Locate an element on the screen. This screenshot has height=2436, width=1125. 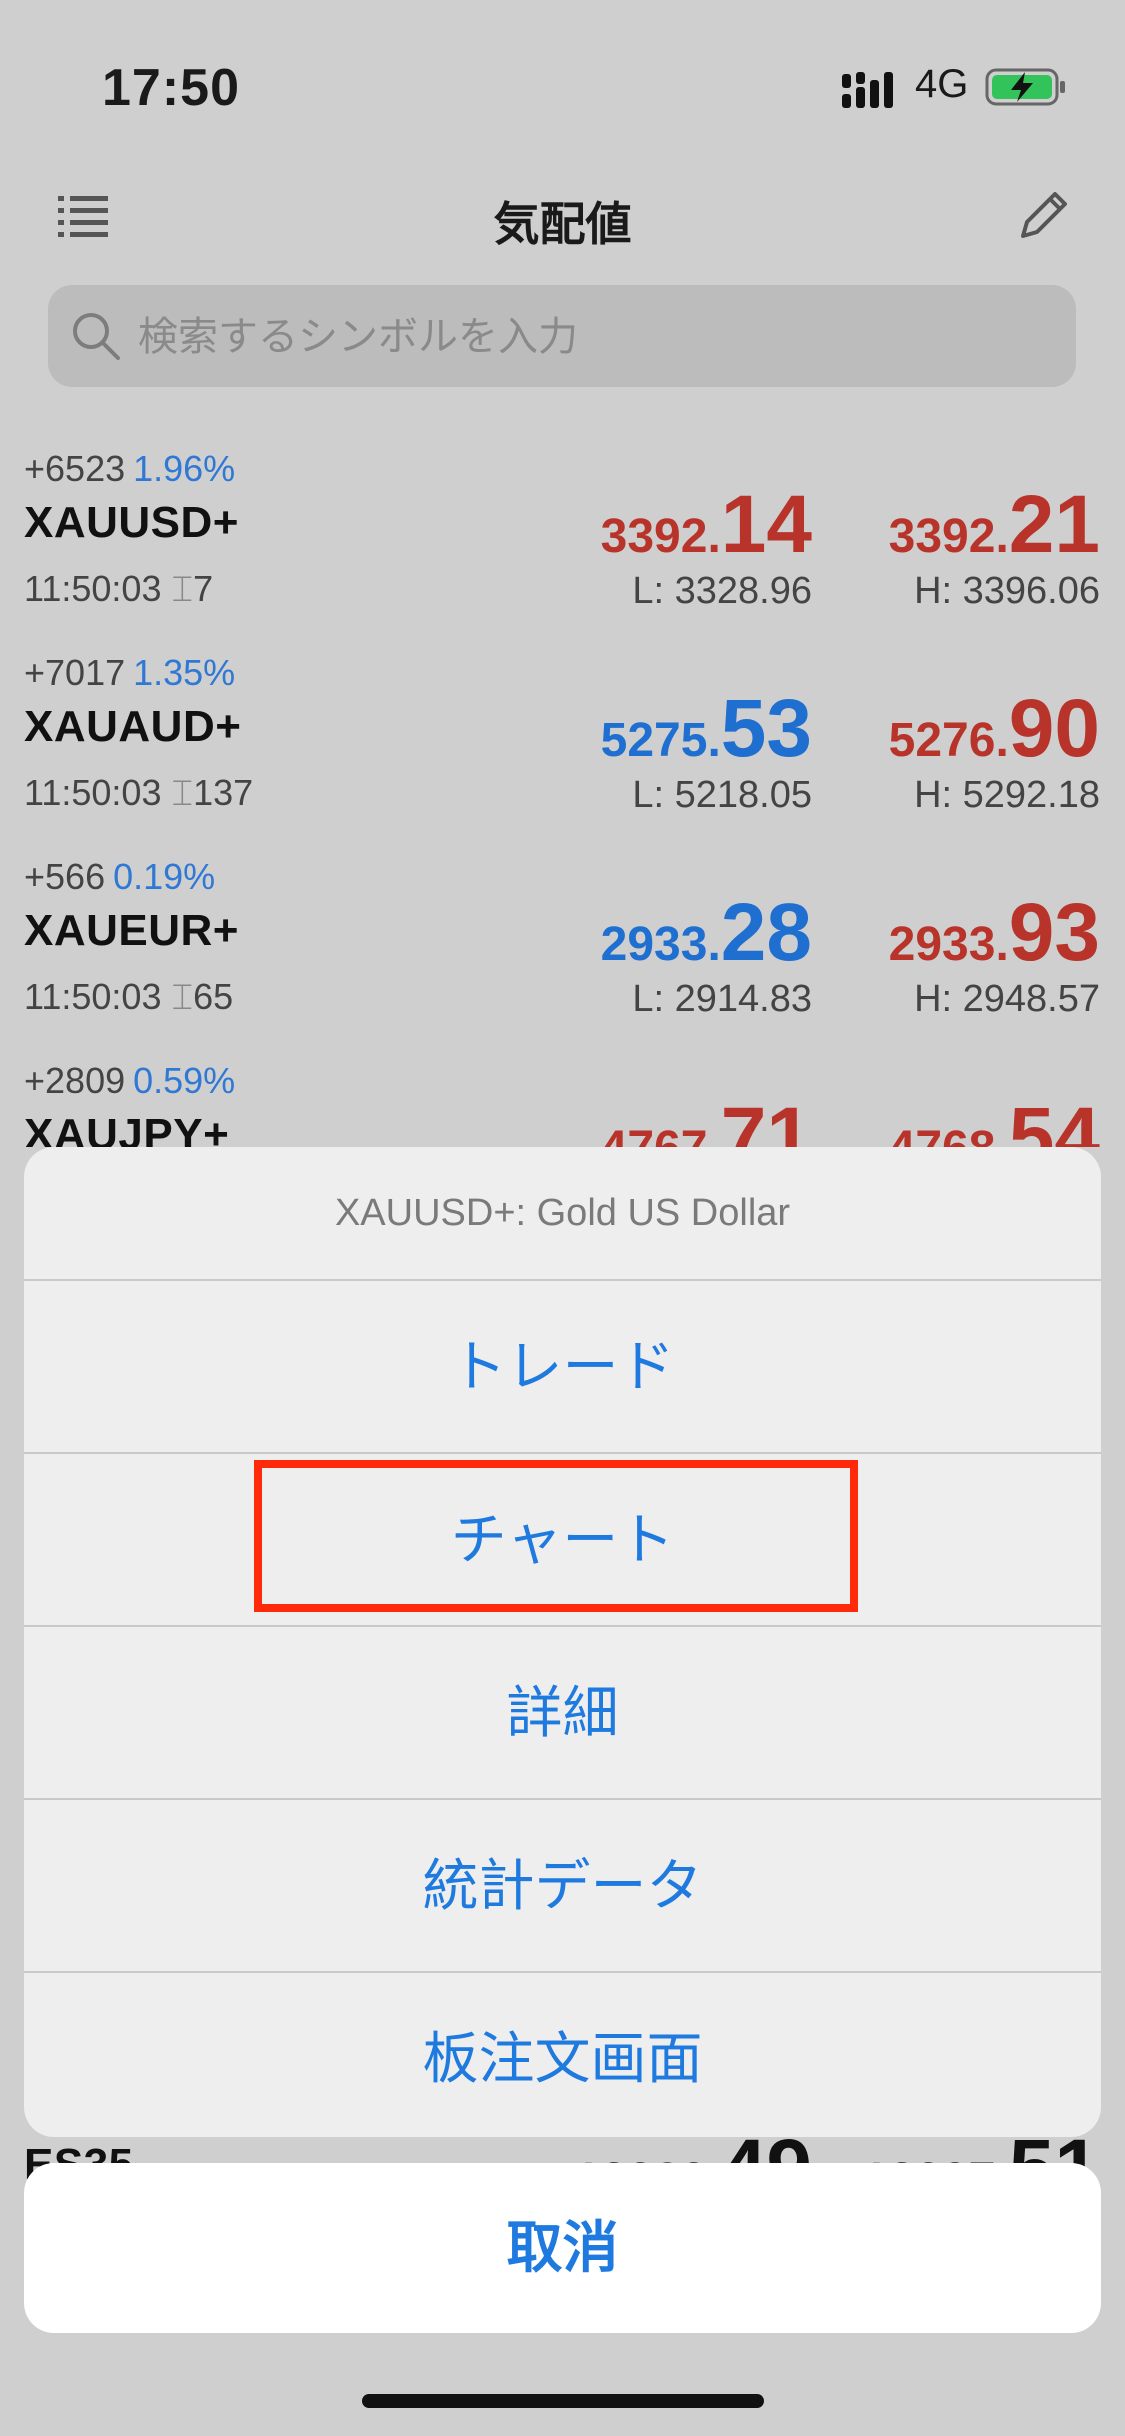
chart-option-label: チャート is located at coordinates (562, 1539).